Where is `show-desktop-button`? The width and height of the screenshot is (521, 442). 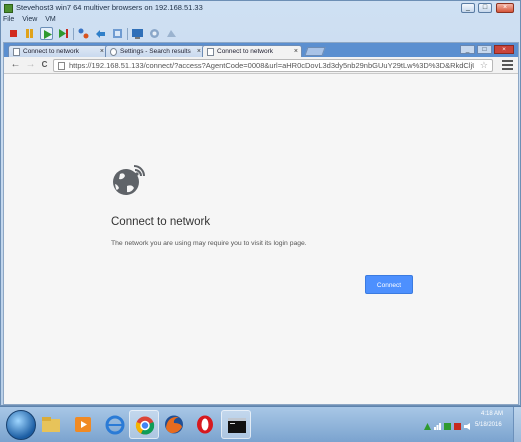 show-desktop-button is located at coordinates (517, 424).